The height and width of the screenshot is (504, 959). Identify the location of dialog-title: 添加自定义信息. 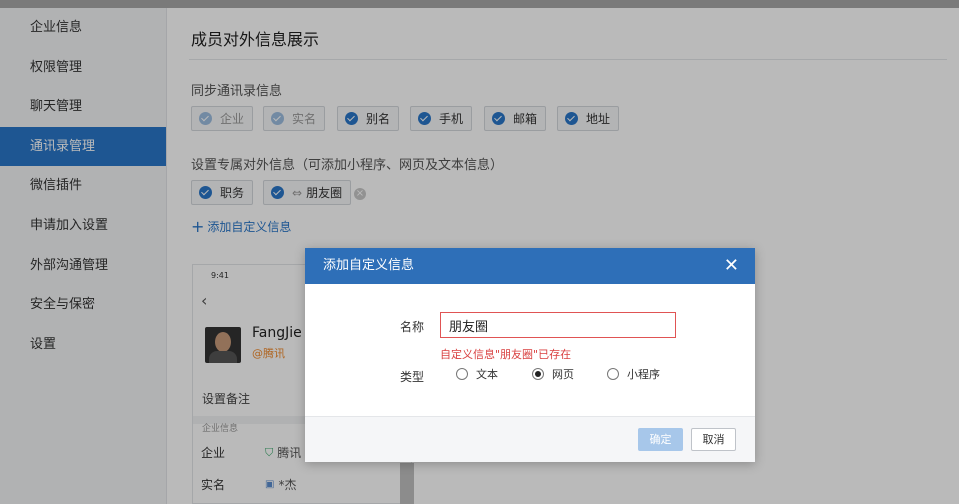
(369, 265).